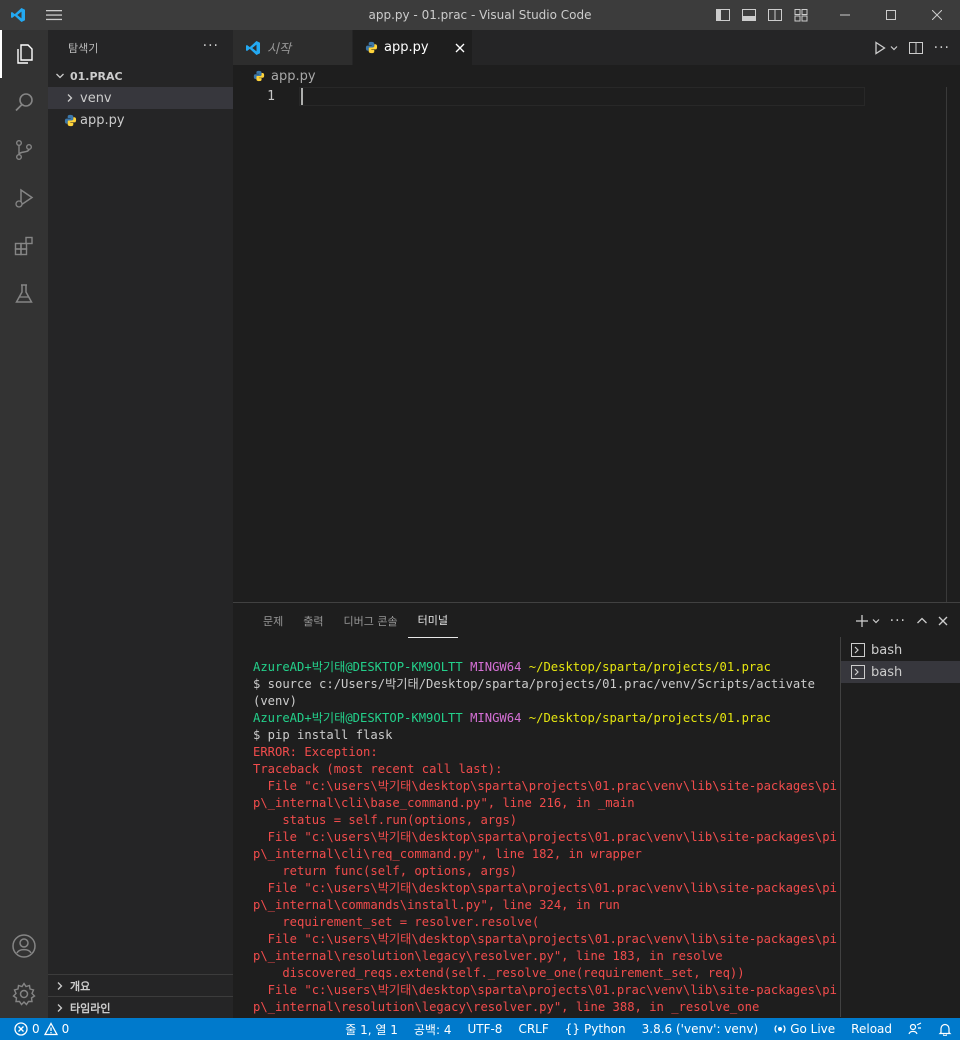 This screenshot has width=960, height=1040. Describe the element at coordinates (24, 294) in the screenshot. I see `testing-flask-icon` at that location.